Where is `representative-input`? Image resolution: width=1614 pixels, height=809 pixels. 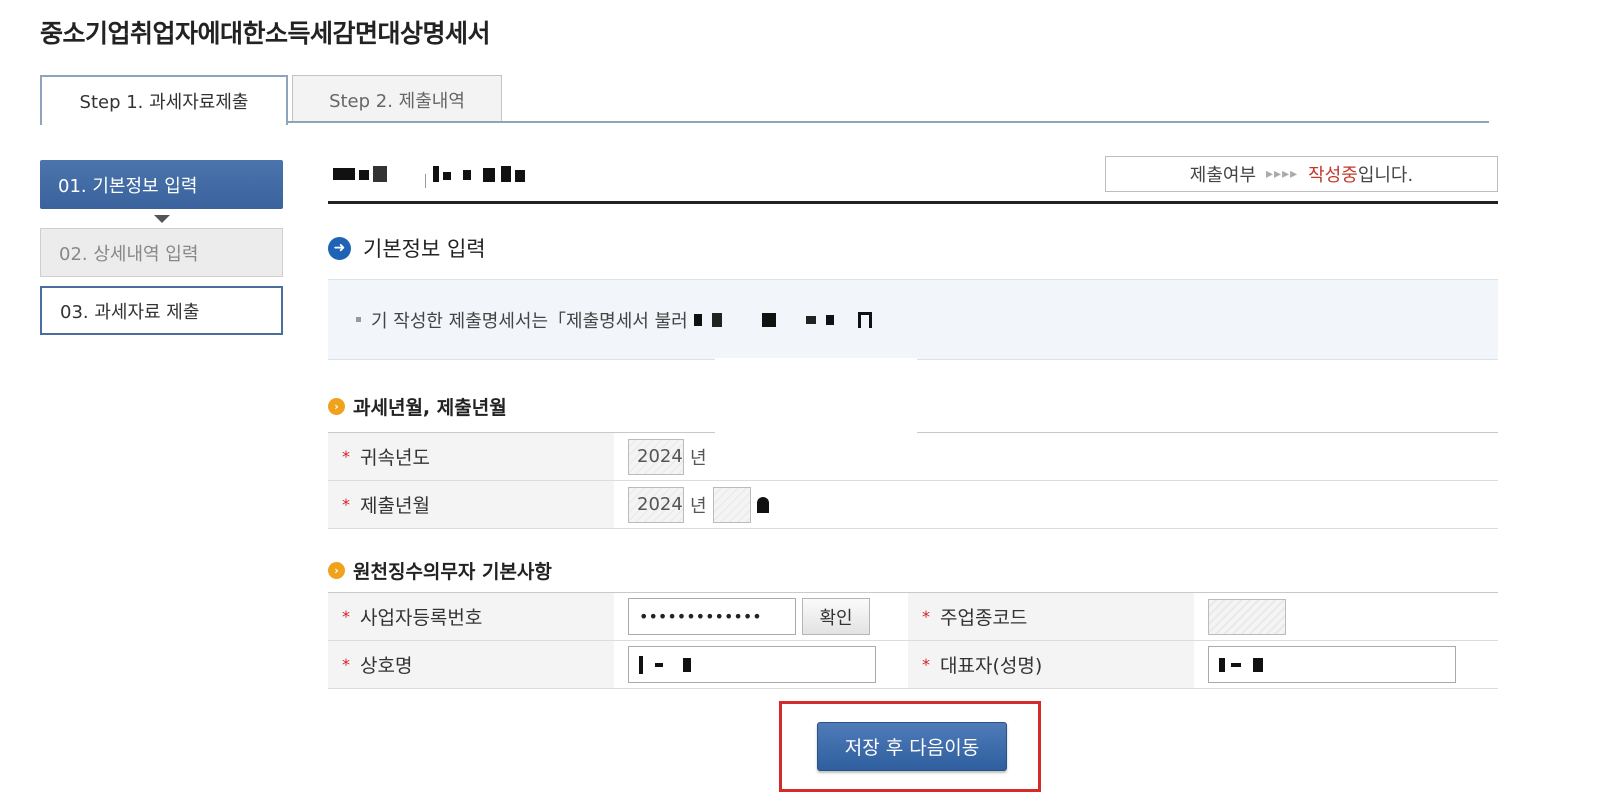 representative-input is located at coordinates (1332, 664).